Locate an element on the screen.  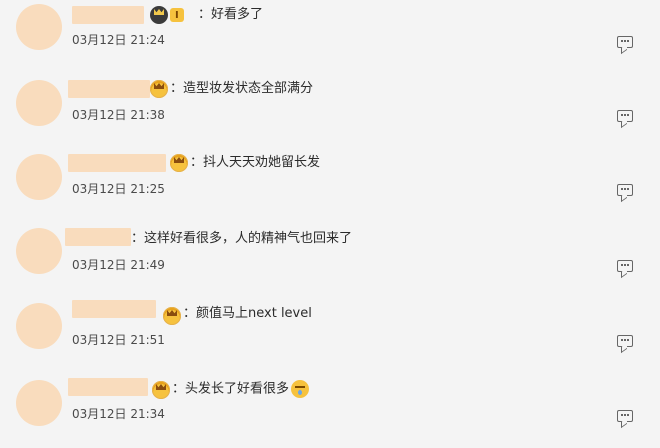
level-tag: I is located at coordinates (177, 15).